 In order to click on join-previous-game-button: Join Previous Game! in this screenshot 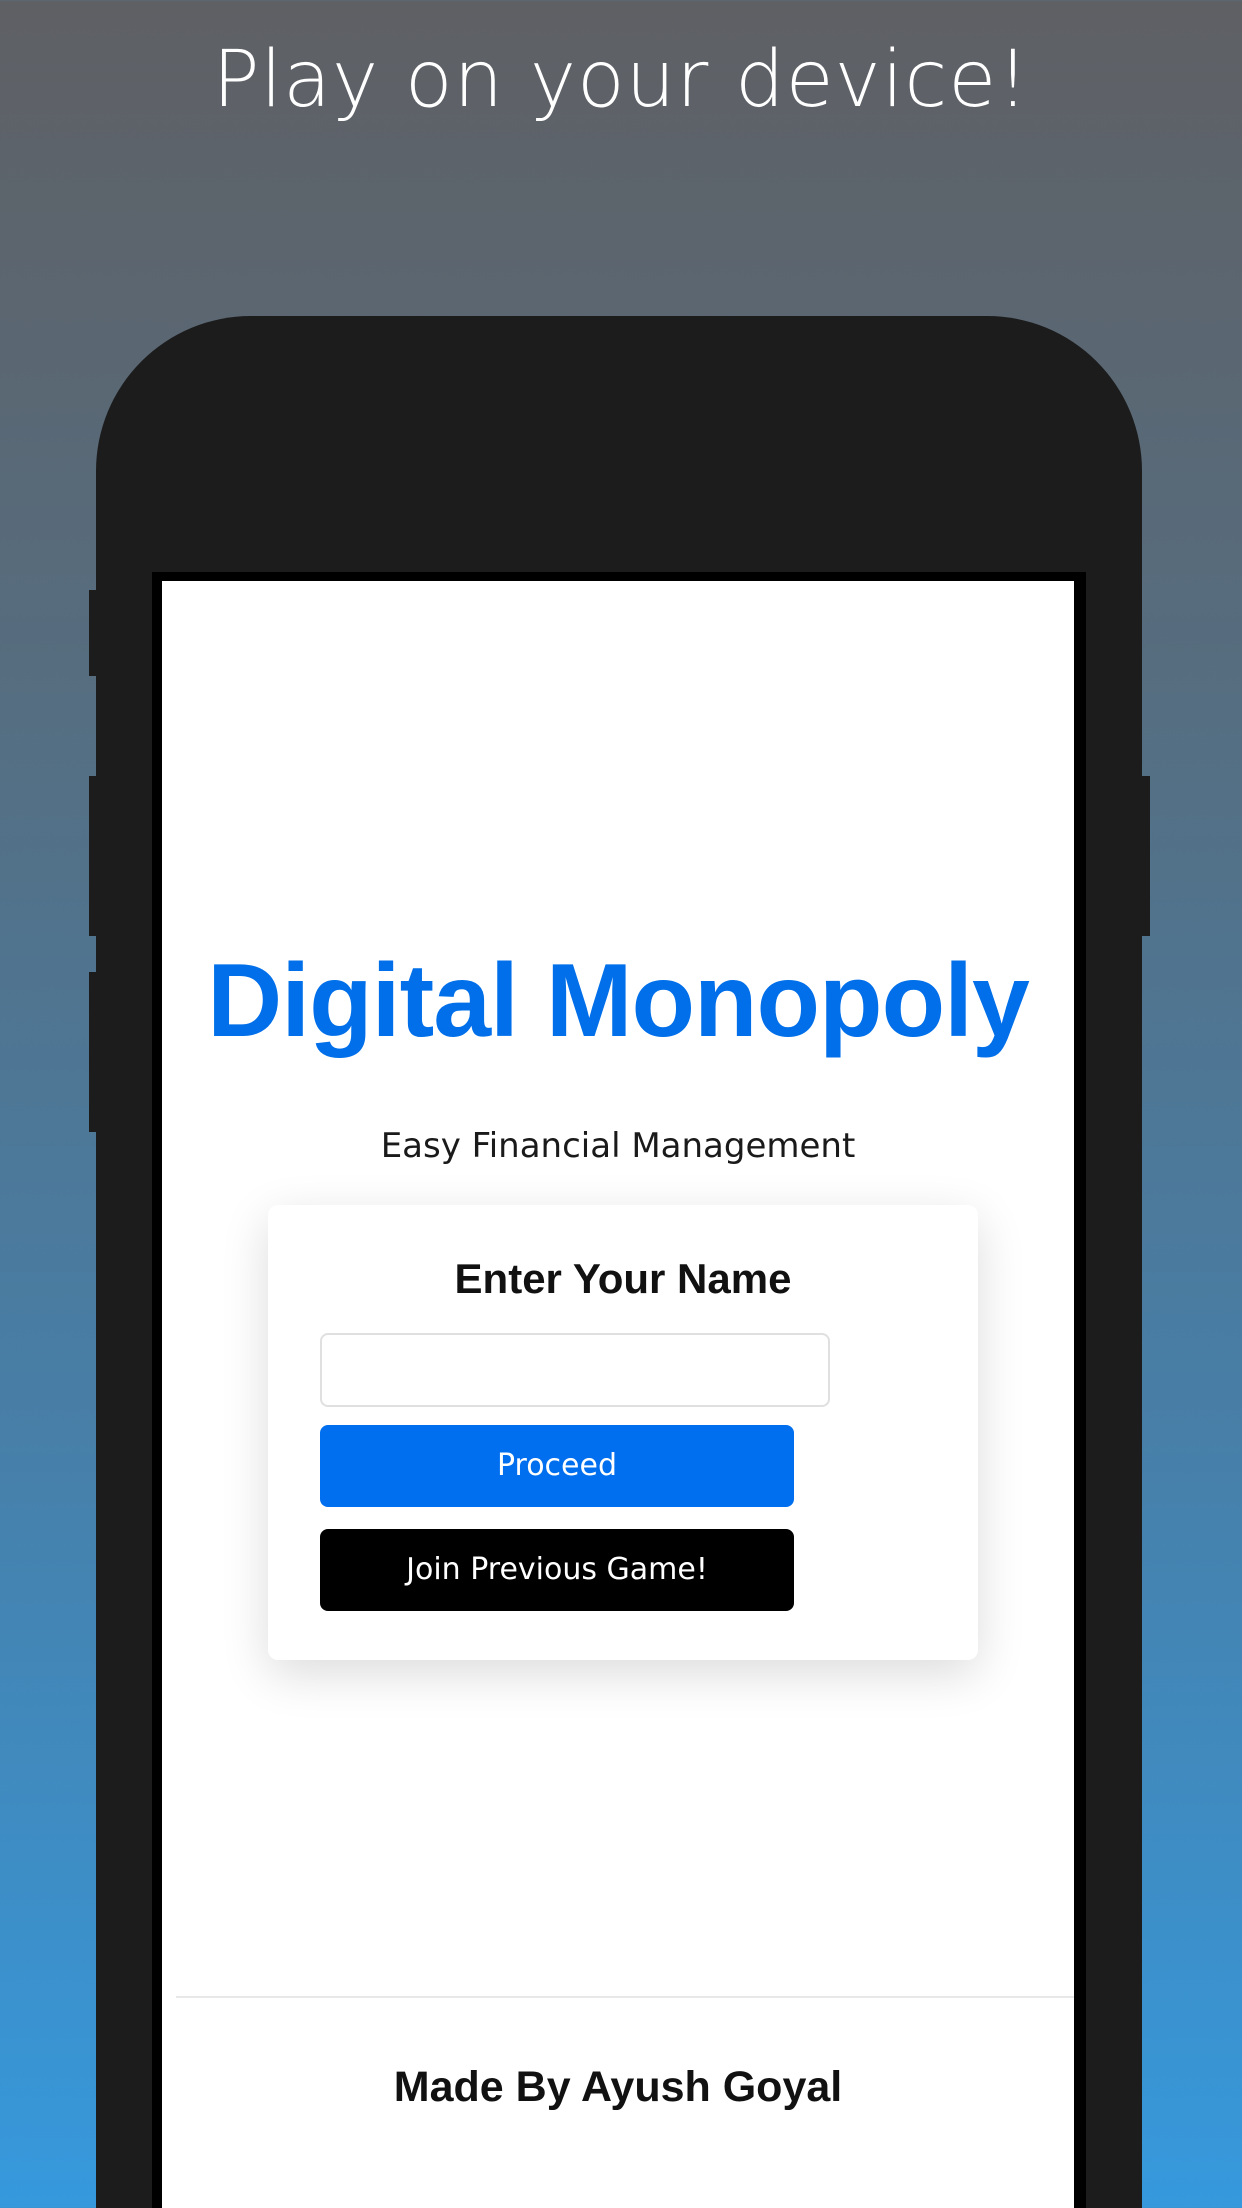, I will do `click(557, 1570)`.